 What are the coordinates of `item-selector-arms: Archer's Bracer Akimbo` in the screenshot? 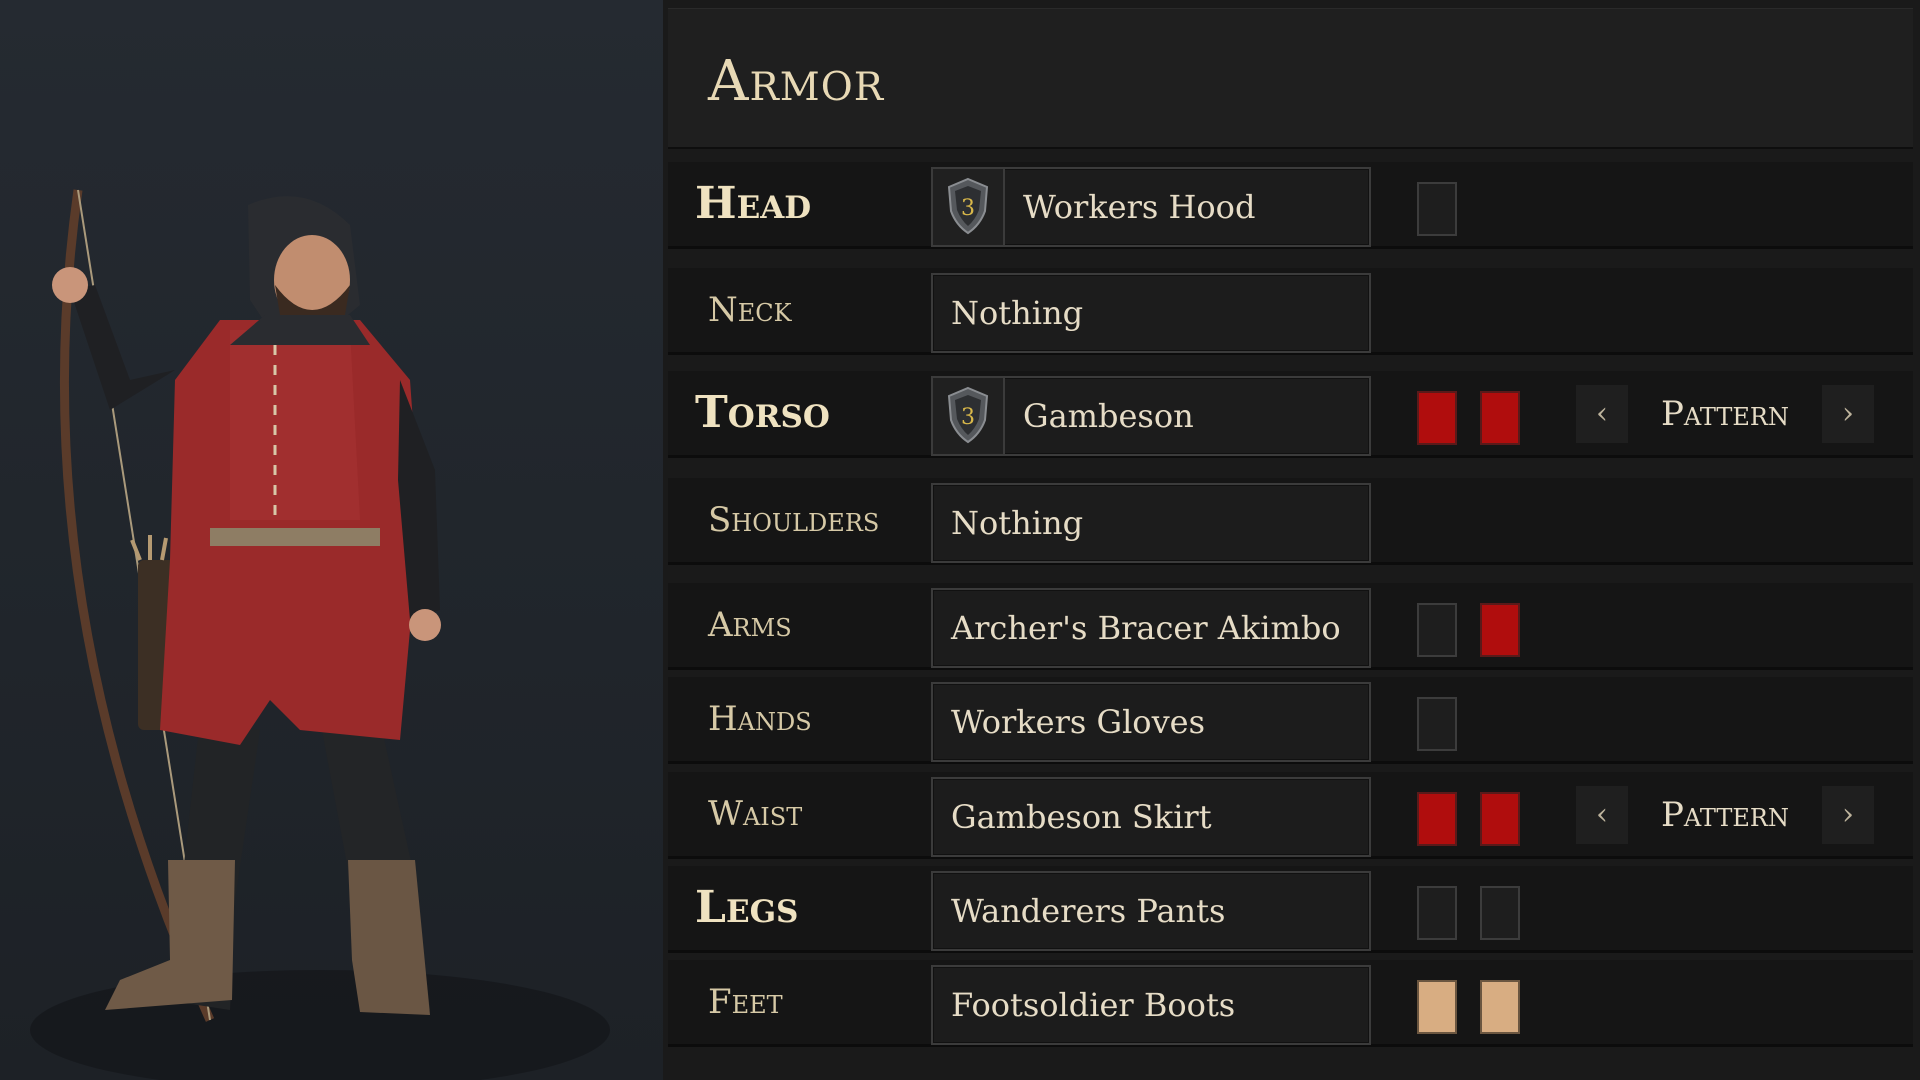 It's located at (1151, 628).